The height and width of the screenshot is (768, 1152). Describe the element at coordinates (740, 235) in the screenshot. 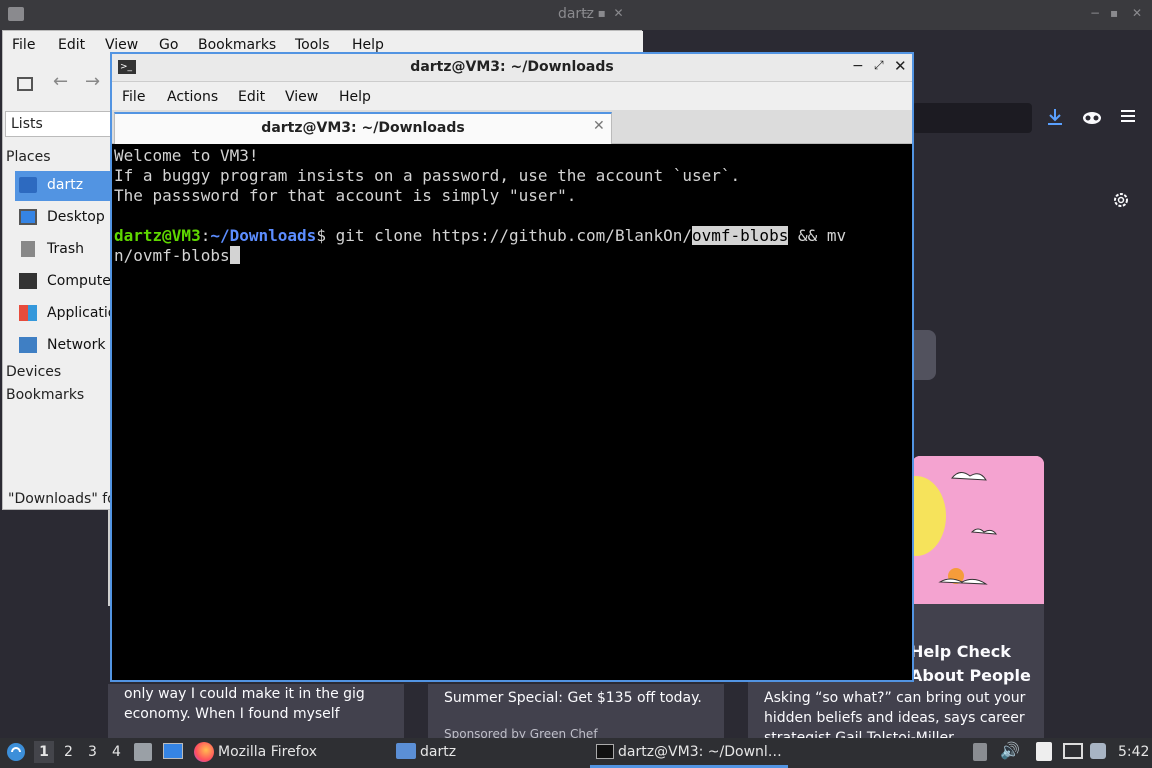

I see `selected-text: ovmf-blobs` at that location.